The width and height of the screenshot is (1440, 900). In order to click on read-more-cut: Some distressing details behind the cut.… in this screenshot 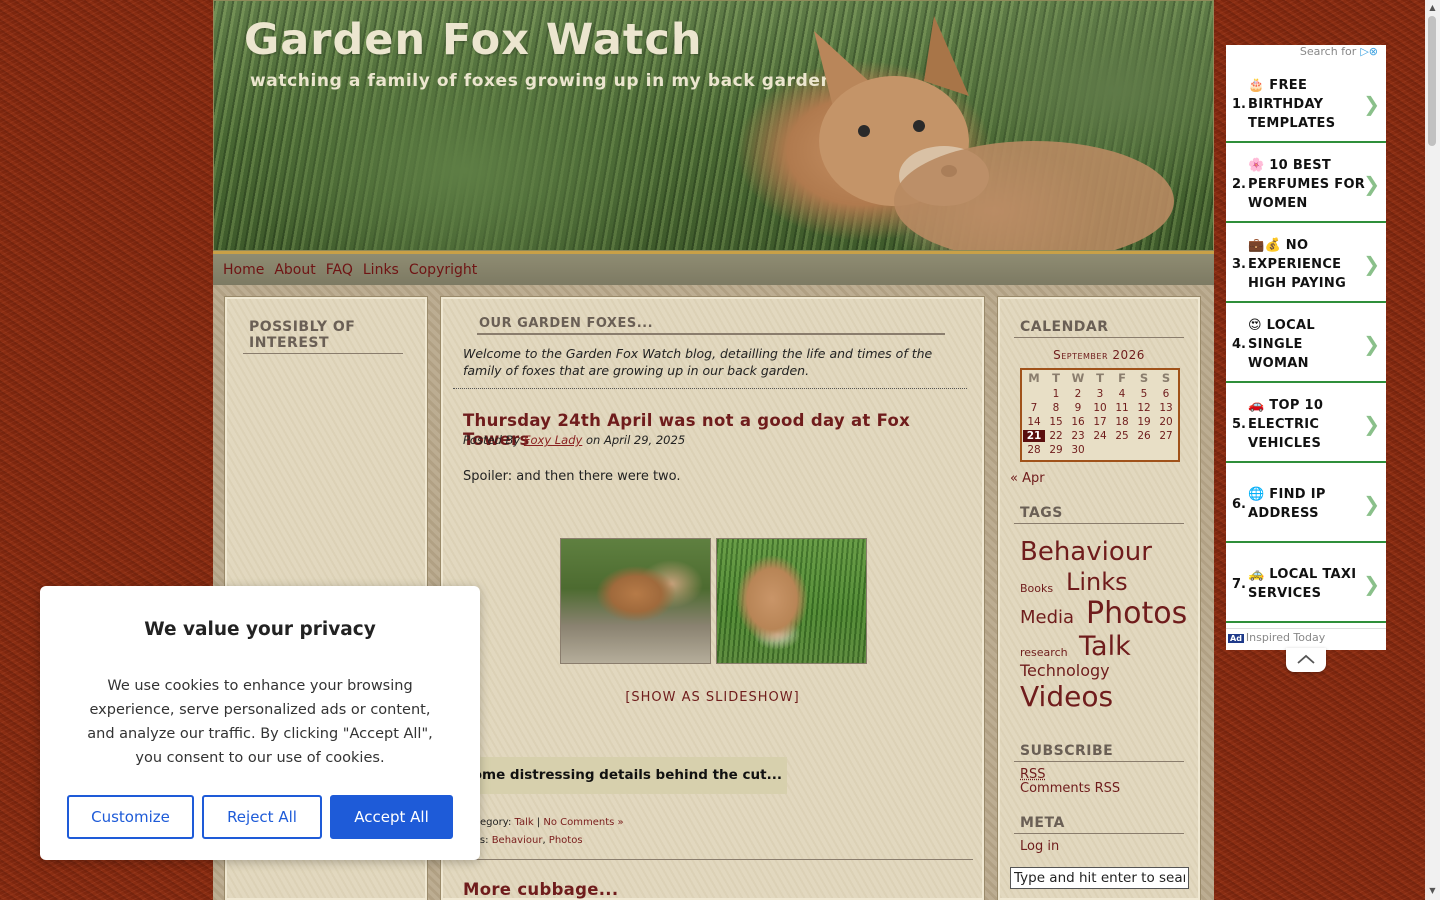, I will do `click(622, 775)`.